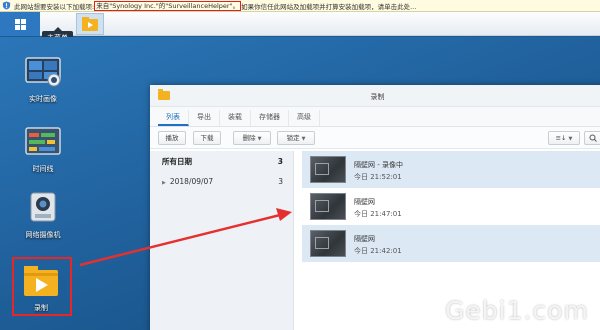  What do you see at coordinates (378, 214) in the screenshot?
I see `recording-time: 今日 21:47:01` at bounding box center [378, 214].